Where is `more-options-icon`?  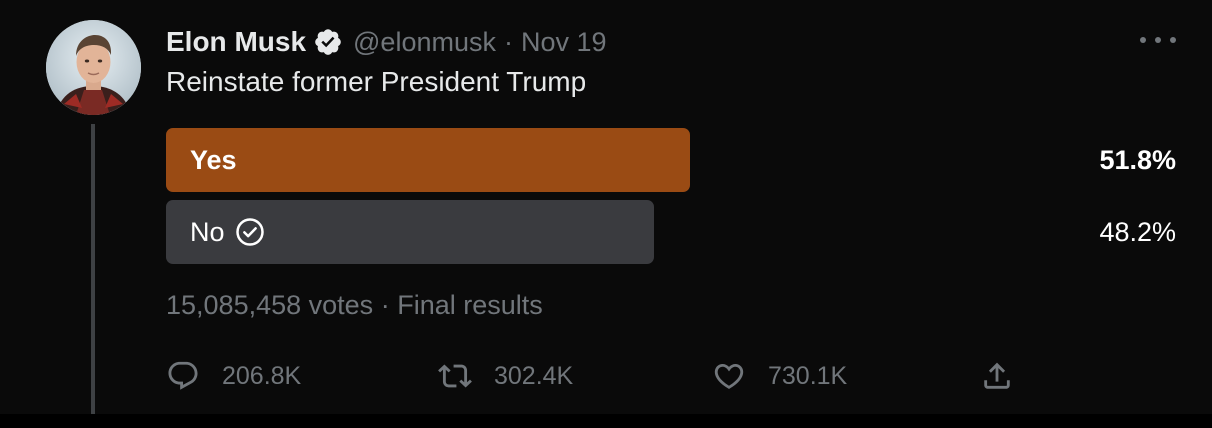 more-options-icon is located at coordinates (1158, 40).